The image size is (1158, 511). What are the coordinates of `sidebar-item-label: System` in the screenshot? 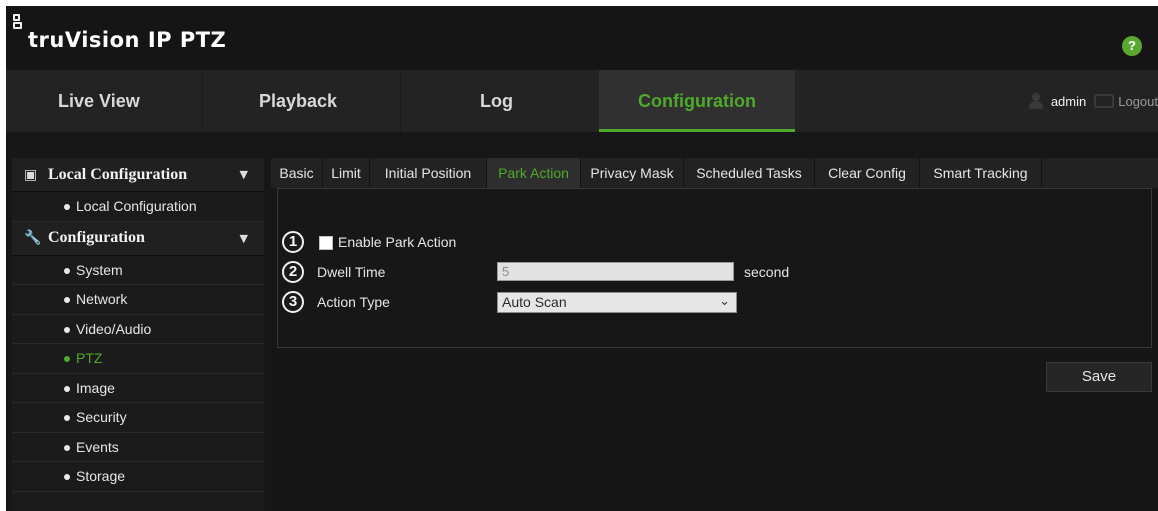 It's located at (99, 269).